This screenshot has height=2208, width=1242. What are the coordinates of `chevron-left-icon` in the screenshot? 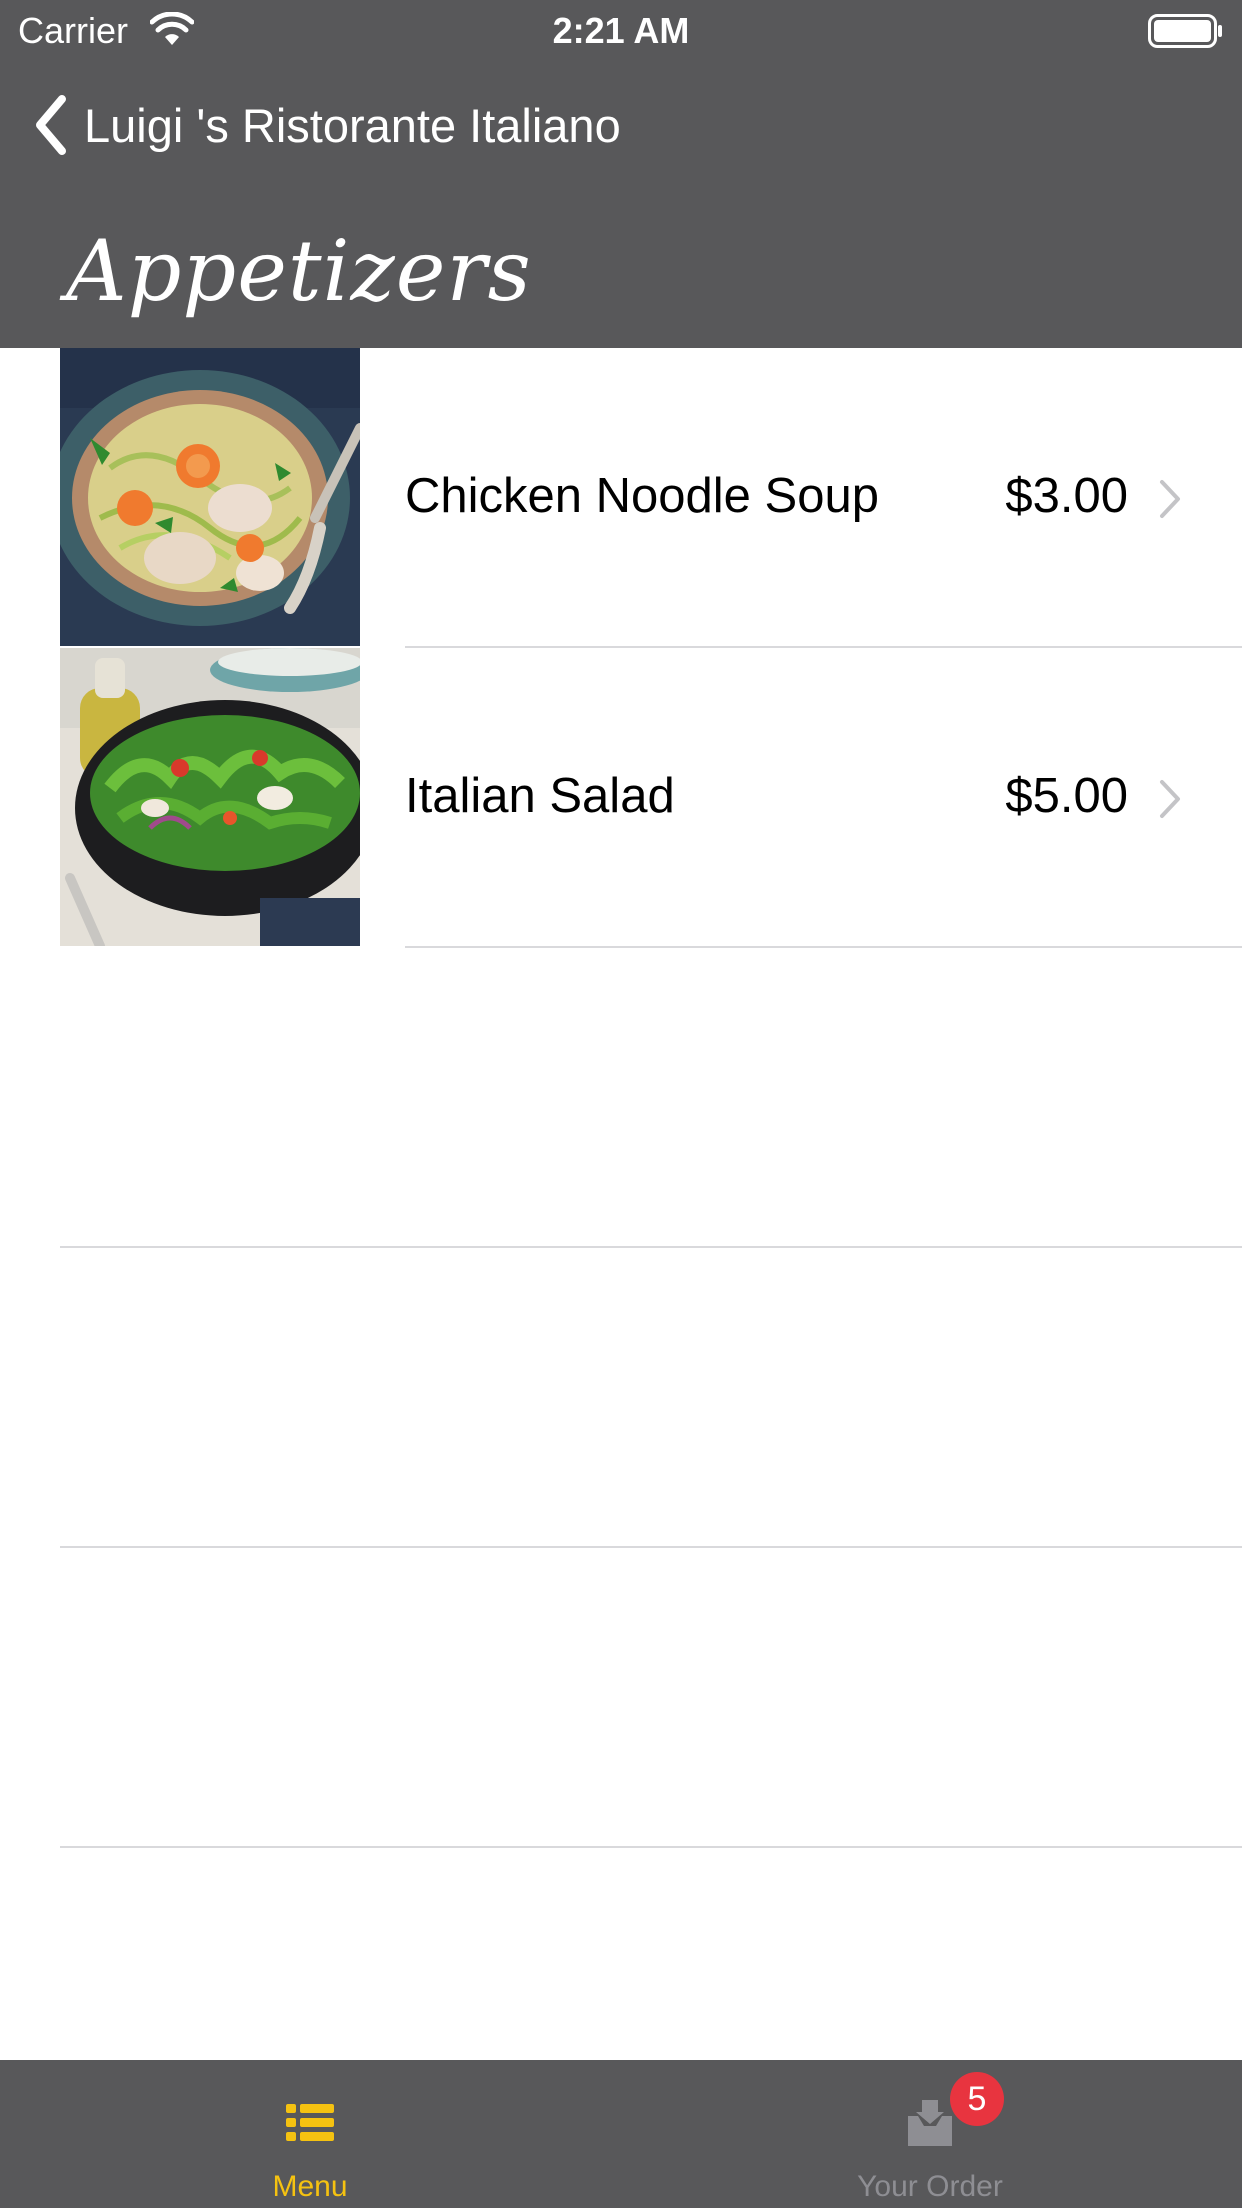 It's located at (51, 125).